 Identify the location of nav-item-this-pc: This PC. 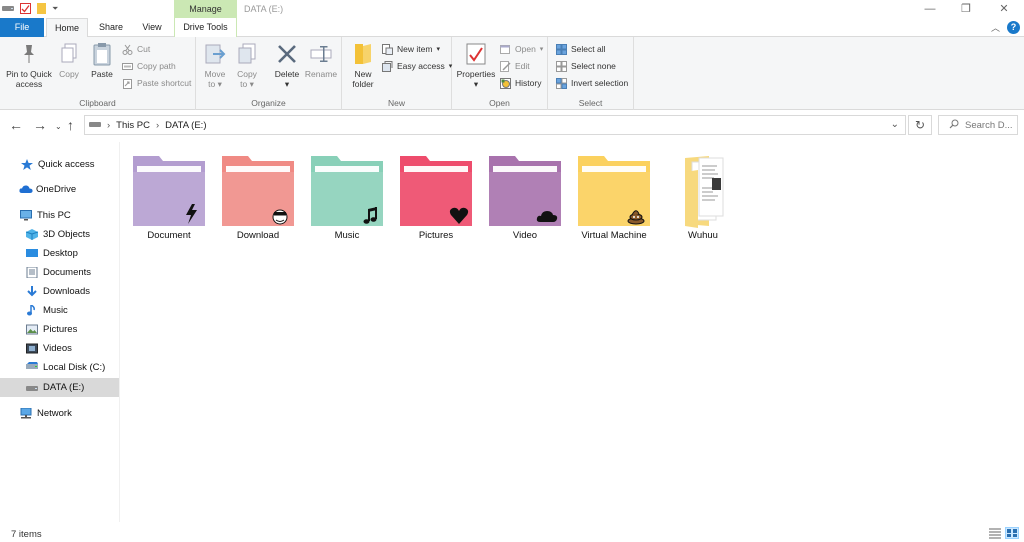
(59, 215).